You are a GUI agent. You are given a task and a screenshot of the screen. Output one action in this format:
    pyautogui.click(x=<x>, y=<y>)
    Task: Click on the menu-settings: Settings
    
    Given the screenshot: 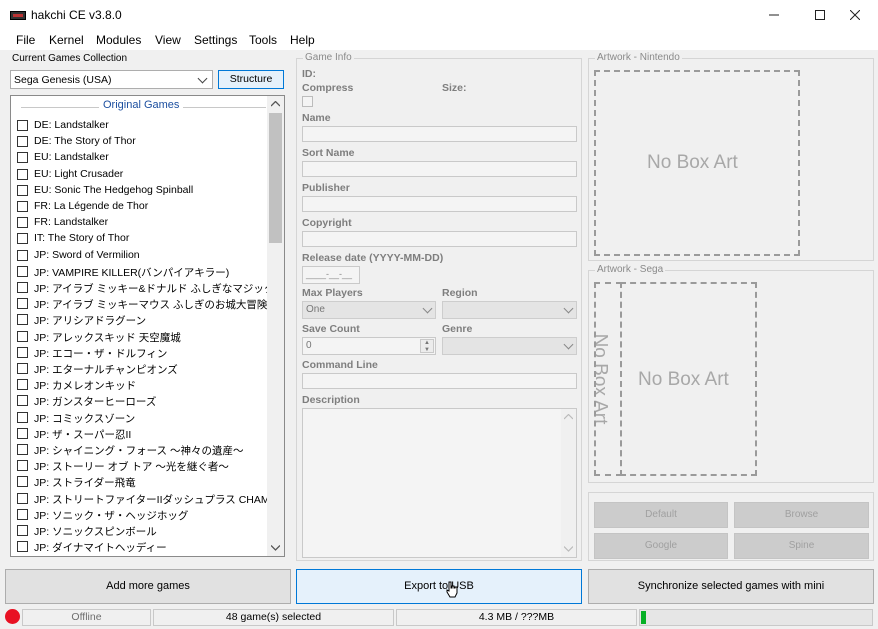 What is the action you would take?
    pyautogui.click(x=215, y=40)
    